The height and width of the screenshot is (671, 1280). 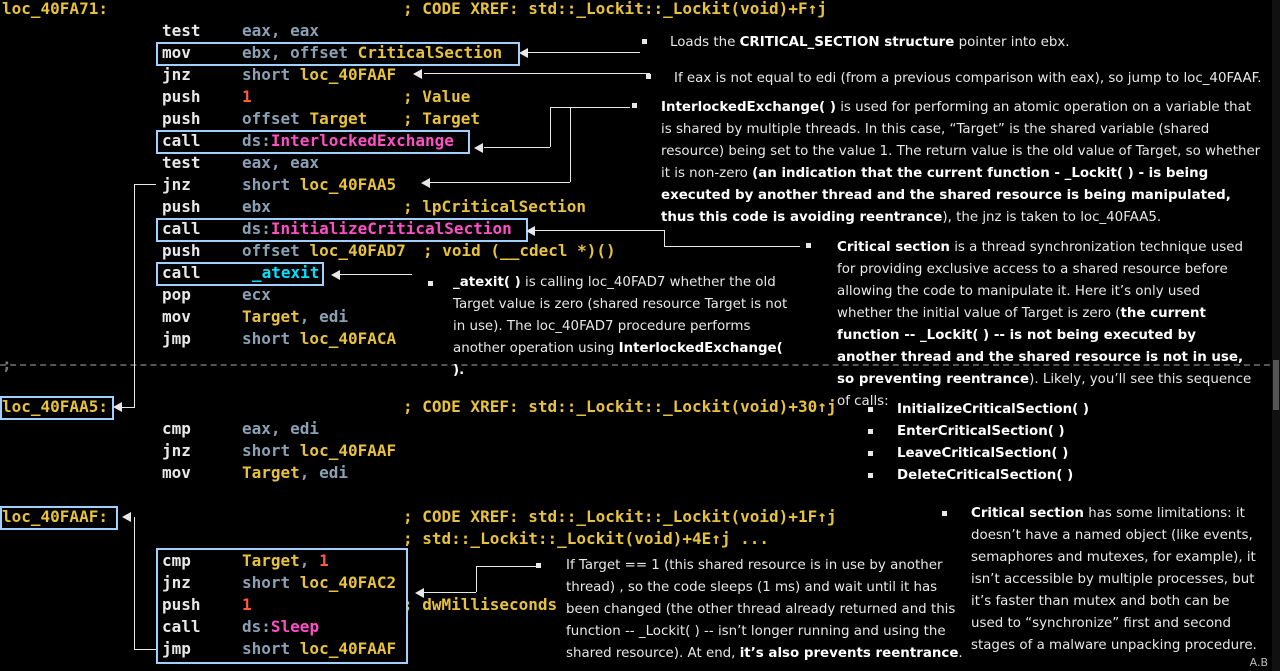 What do you see at coordinates (442, 118) in the screenshot?
I see `asm-comment-5: ; Target` at bounding box center [442, 118].